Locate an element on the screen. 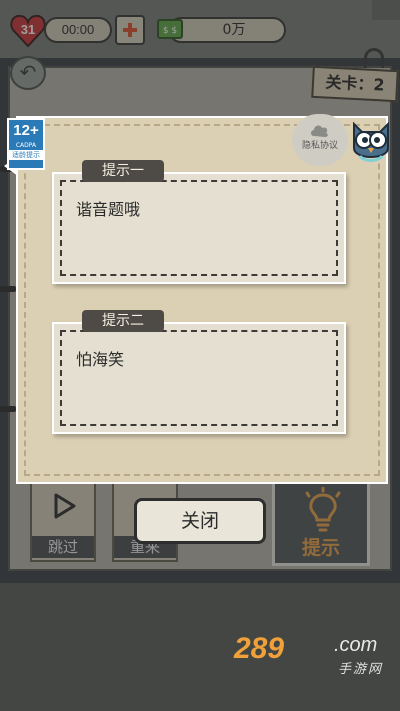  age-rating: 12+ is located at coordinates (26, 130).